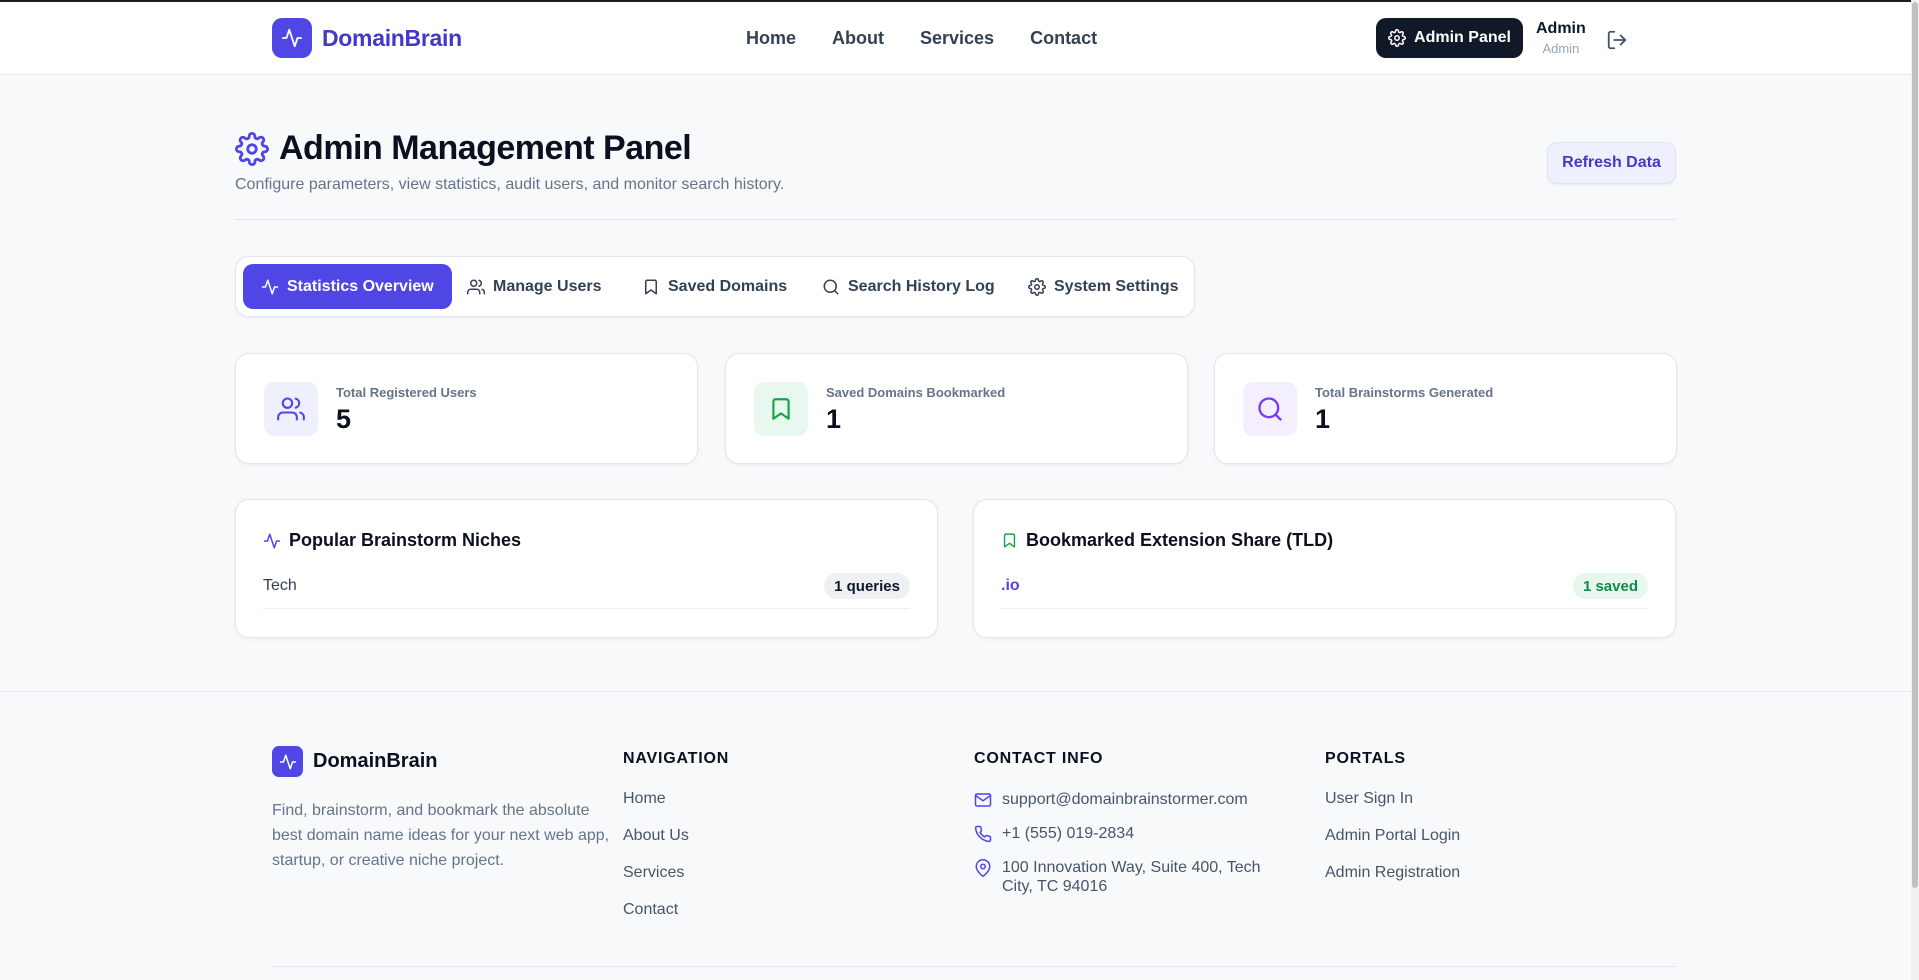  Describe the element at coordinates (466, 408) in the screenshot. I see `stat-card-total-users: Total Registered Users 5` at that location.